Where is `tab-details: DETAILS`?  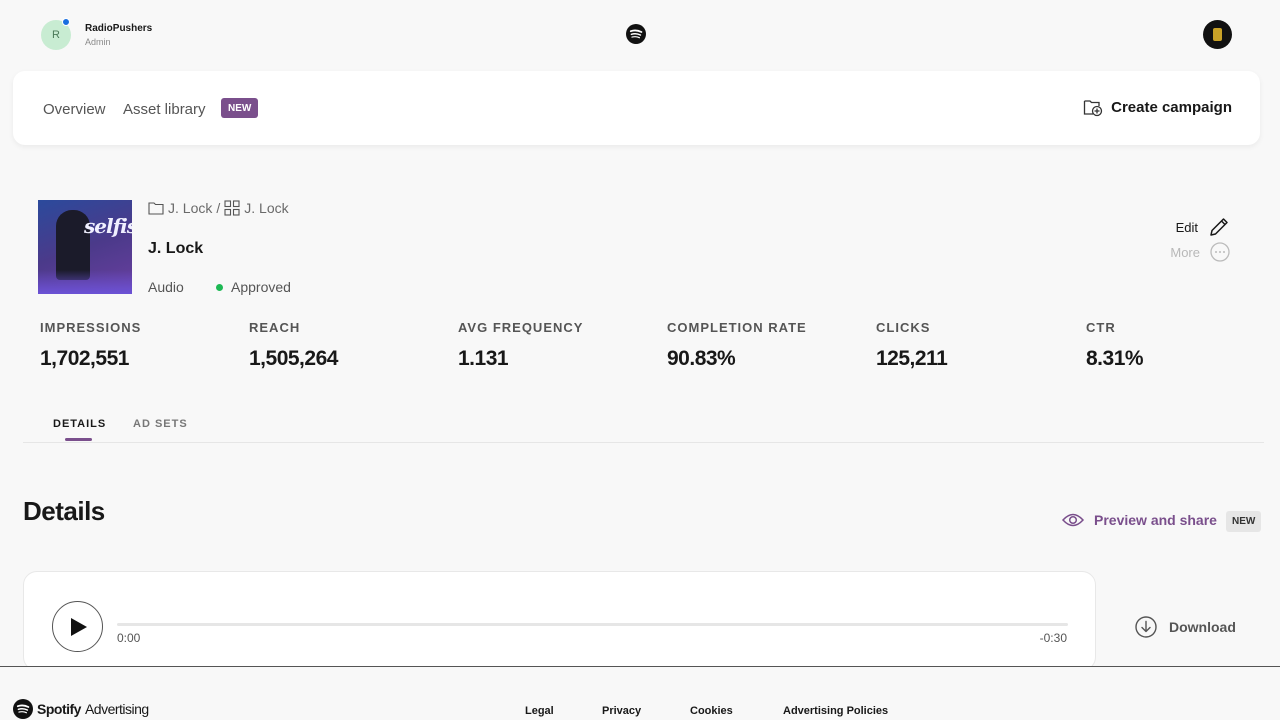
tab-details: DETAILS is located at coordinates (79, 424).